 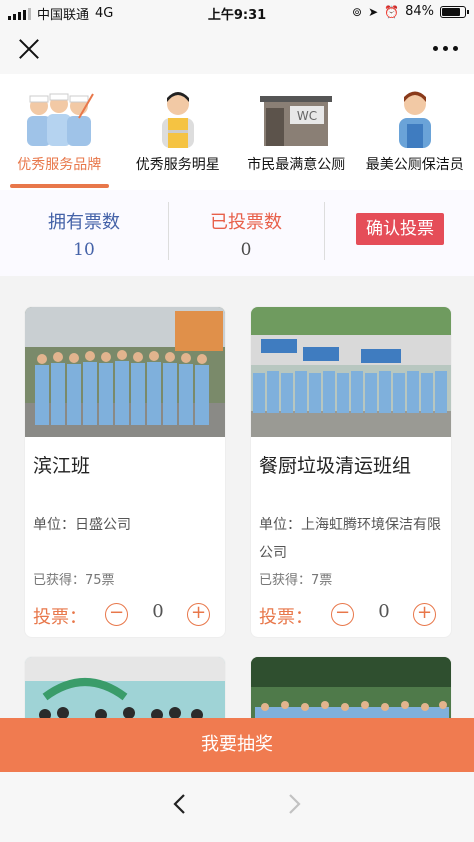 I want to click on votes-received: 已获得：75票, so click(x=74, y=580).